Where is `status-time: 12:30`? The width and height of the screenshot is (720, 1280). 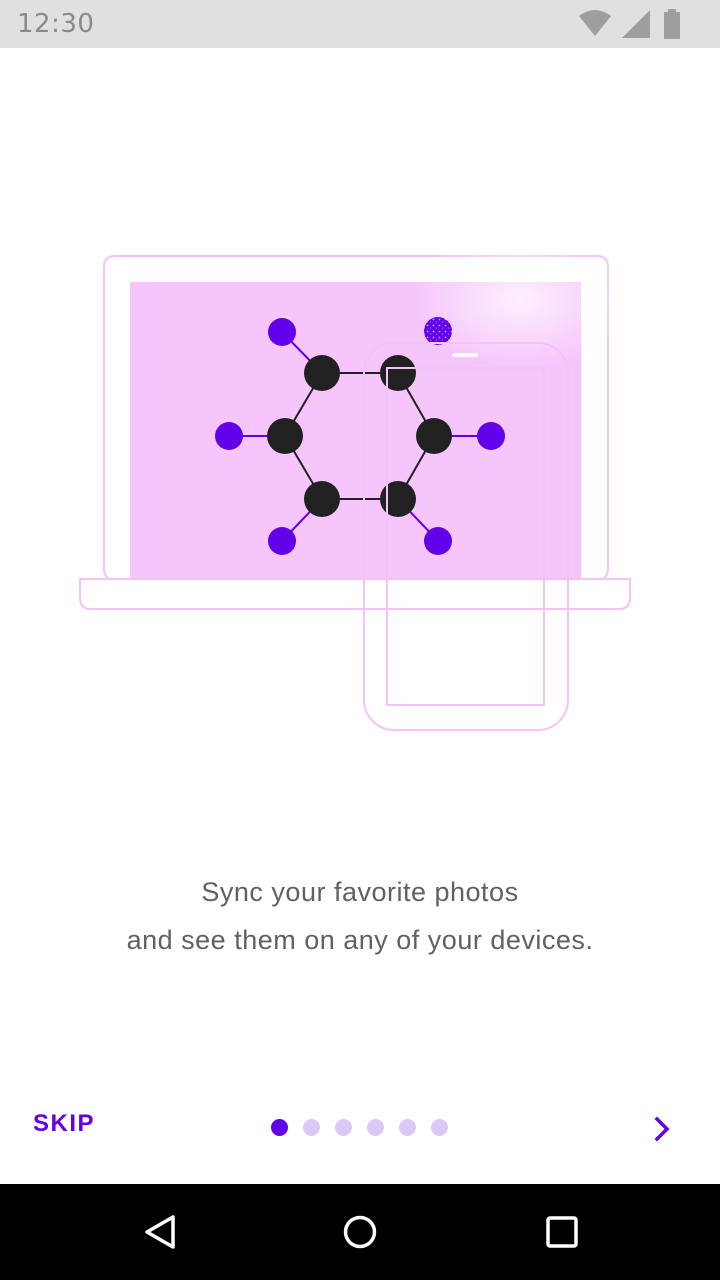 status-time: 12:30 is located at coordinates (56, 24).